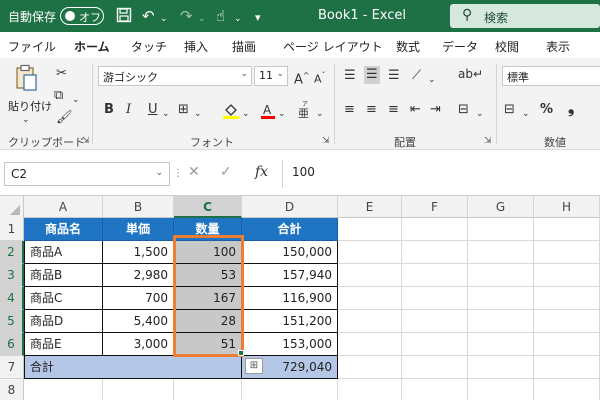 This screenshot has height=400, width=600. Describe the element at coordinates (208, 298) in the screenshot. I see `selected-cell: 167` at that location.